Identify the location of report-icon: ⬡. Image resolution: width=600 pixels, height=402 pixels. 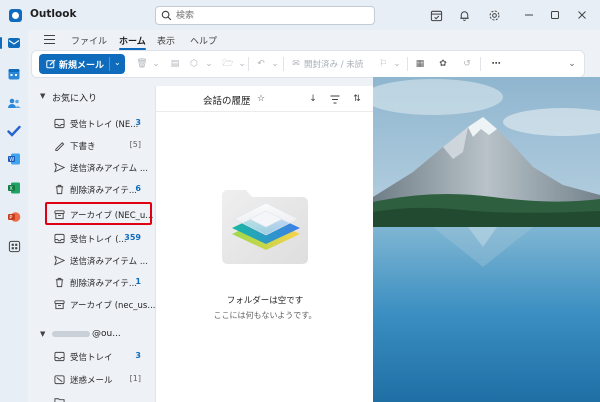
(194, 64).